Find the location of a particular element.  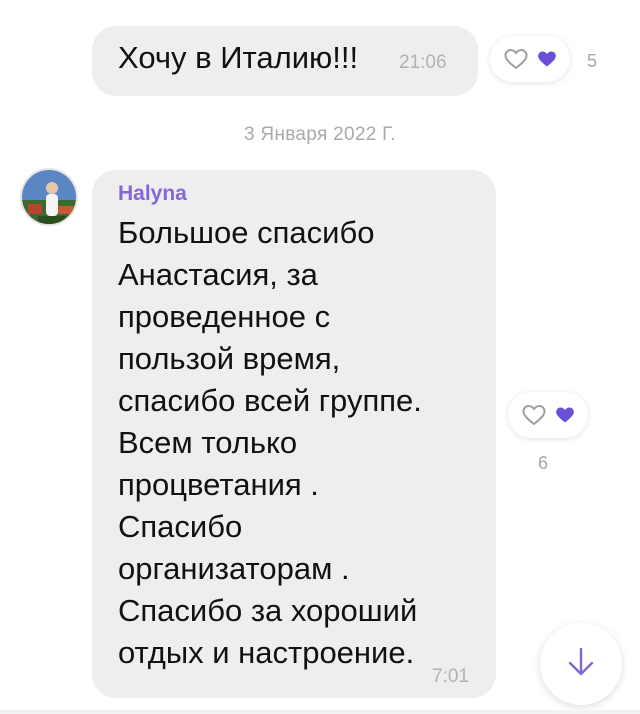

date-separator: 3 Января 2022 Г. is located at coordinates (320, 134).